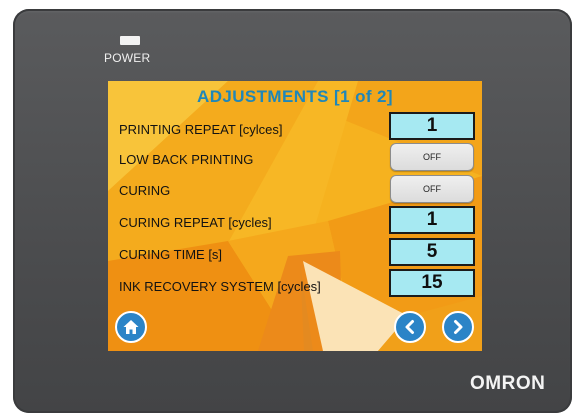  Describe the element at coordinates (508, 383) in the screenshot. I see `brand-logo: OMRON` at that location.